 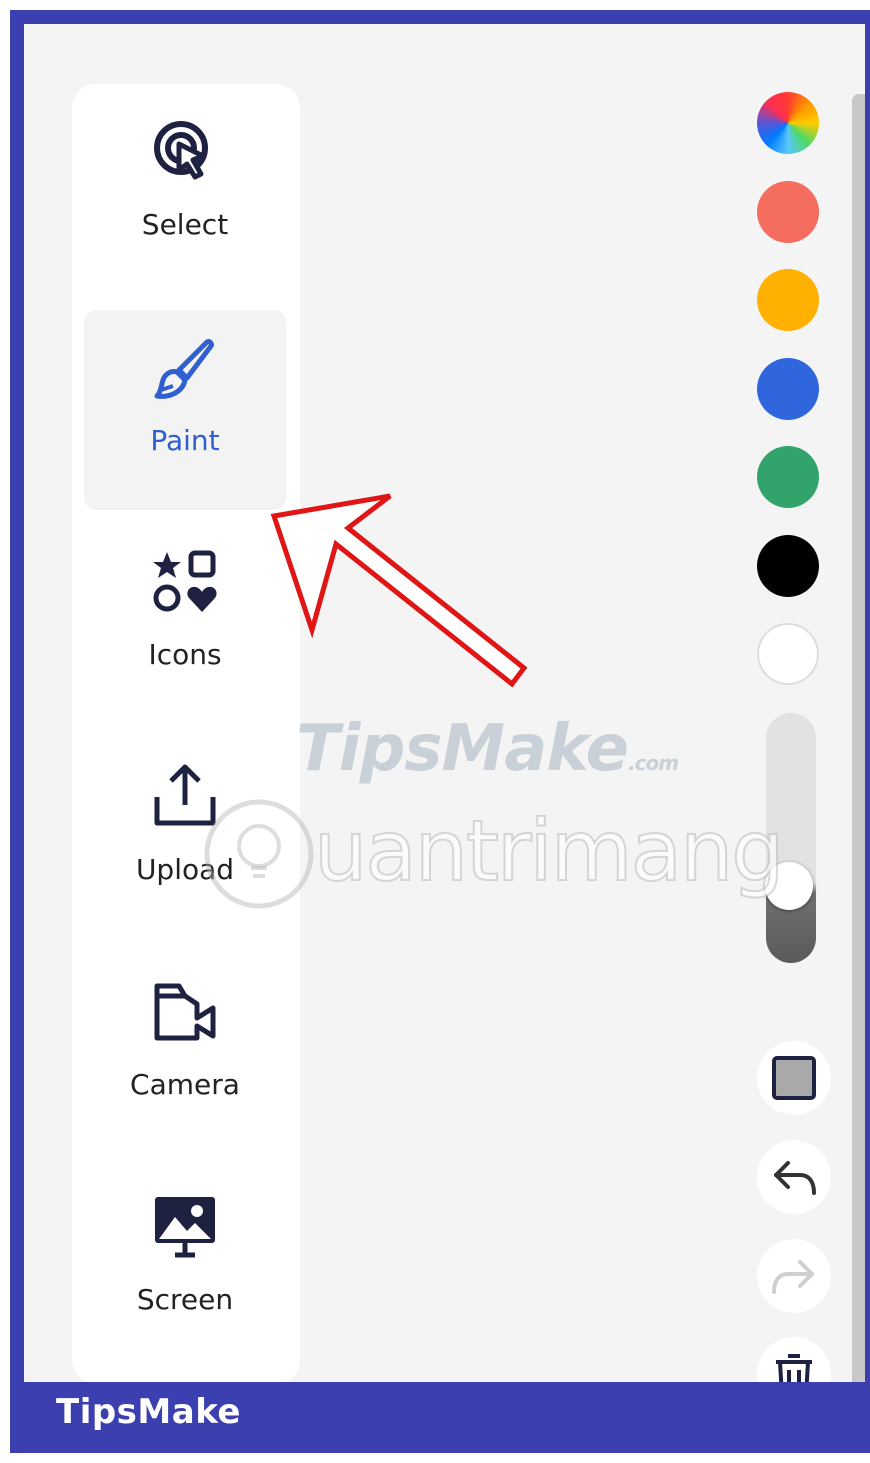 I want to click on red-annotation-arrow, so click(x=399, y=590).